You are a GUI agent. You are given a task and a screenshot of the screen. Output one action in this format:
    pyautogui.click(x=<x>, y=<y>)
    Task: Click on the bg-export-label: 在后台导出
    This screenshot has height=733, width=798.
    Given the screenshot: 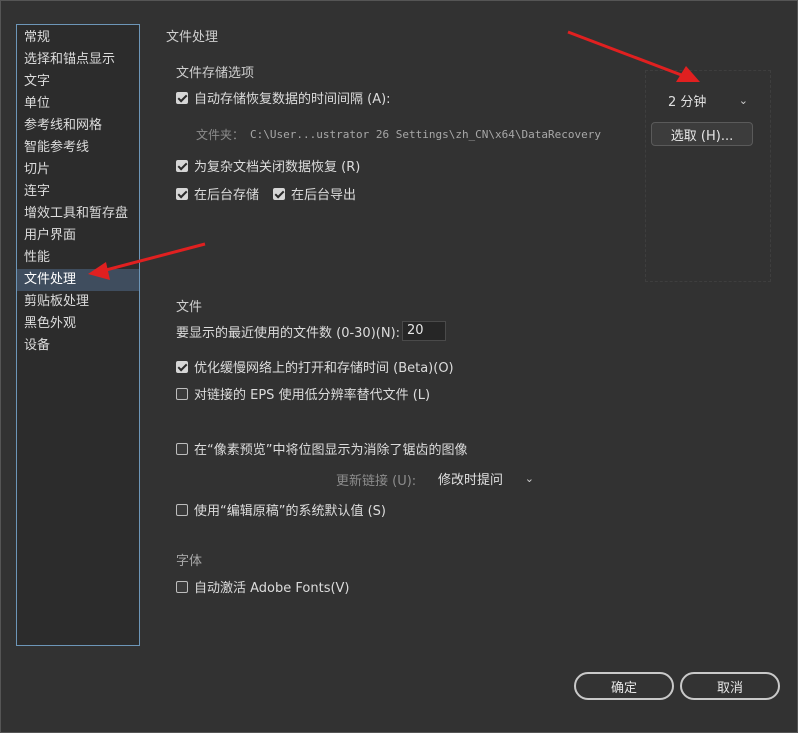 What is the action you would take?
    pyautogui.click(x=324, y=195)
    